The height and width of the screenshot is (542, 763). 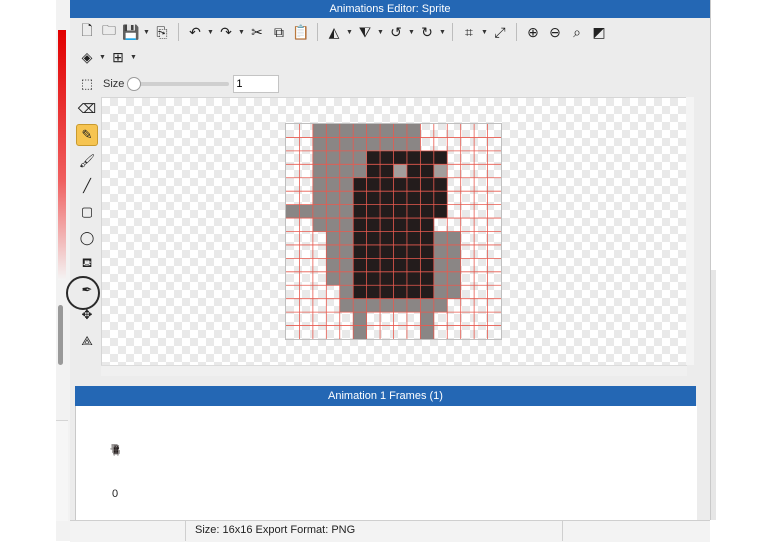 I want to click on tools-palette: ⌫ ✎ 🖌 ╱ ▢ ◯ ⛾ ✒ ✥ ⟁, so click(x=88, y=227).